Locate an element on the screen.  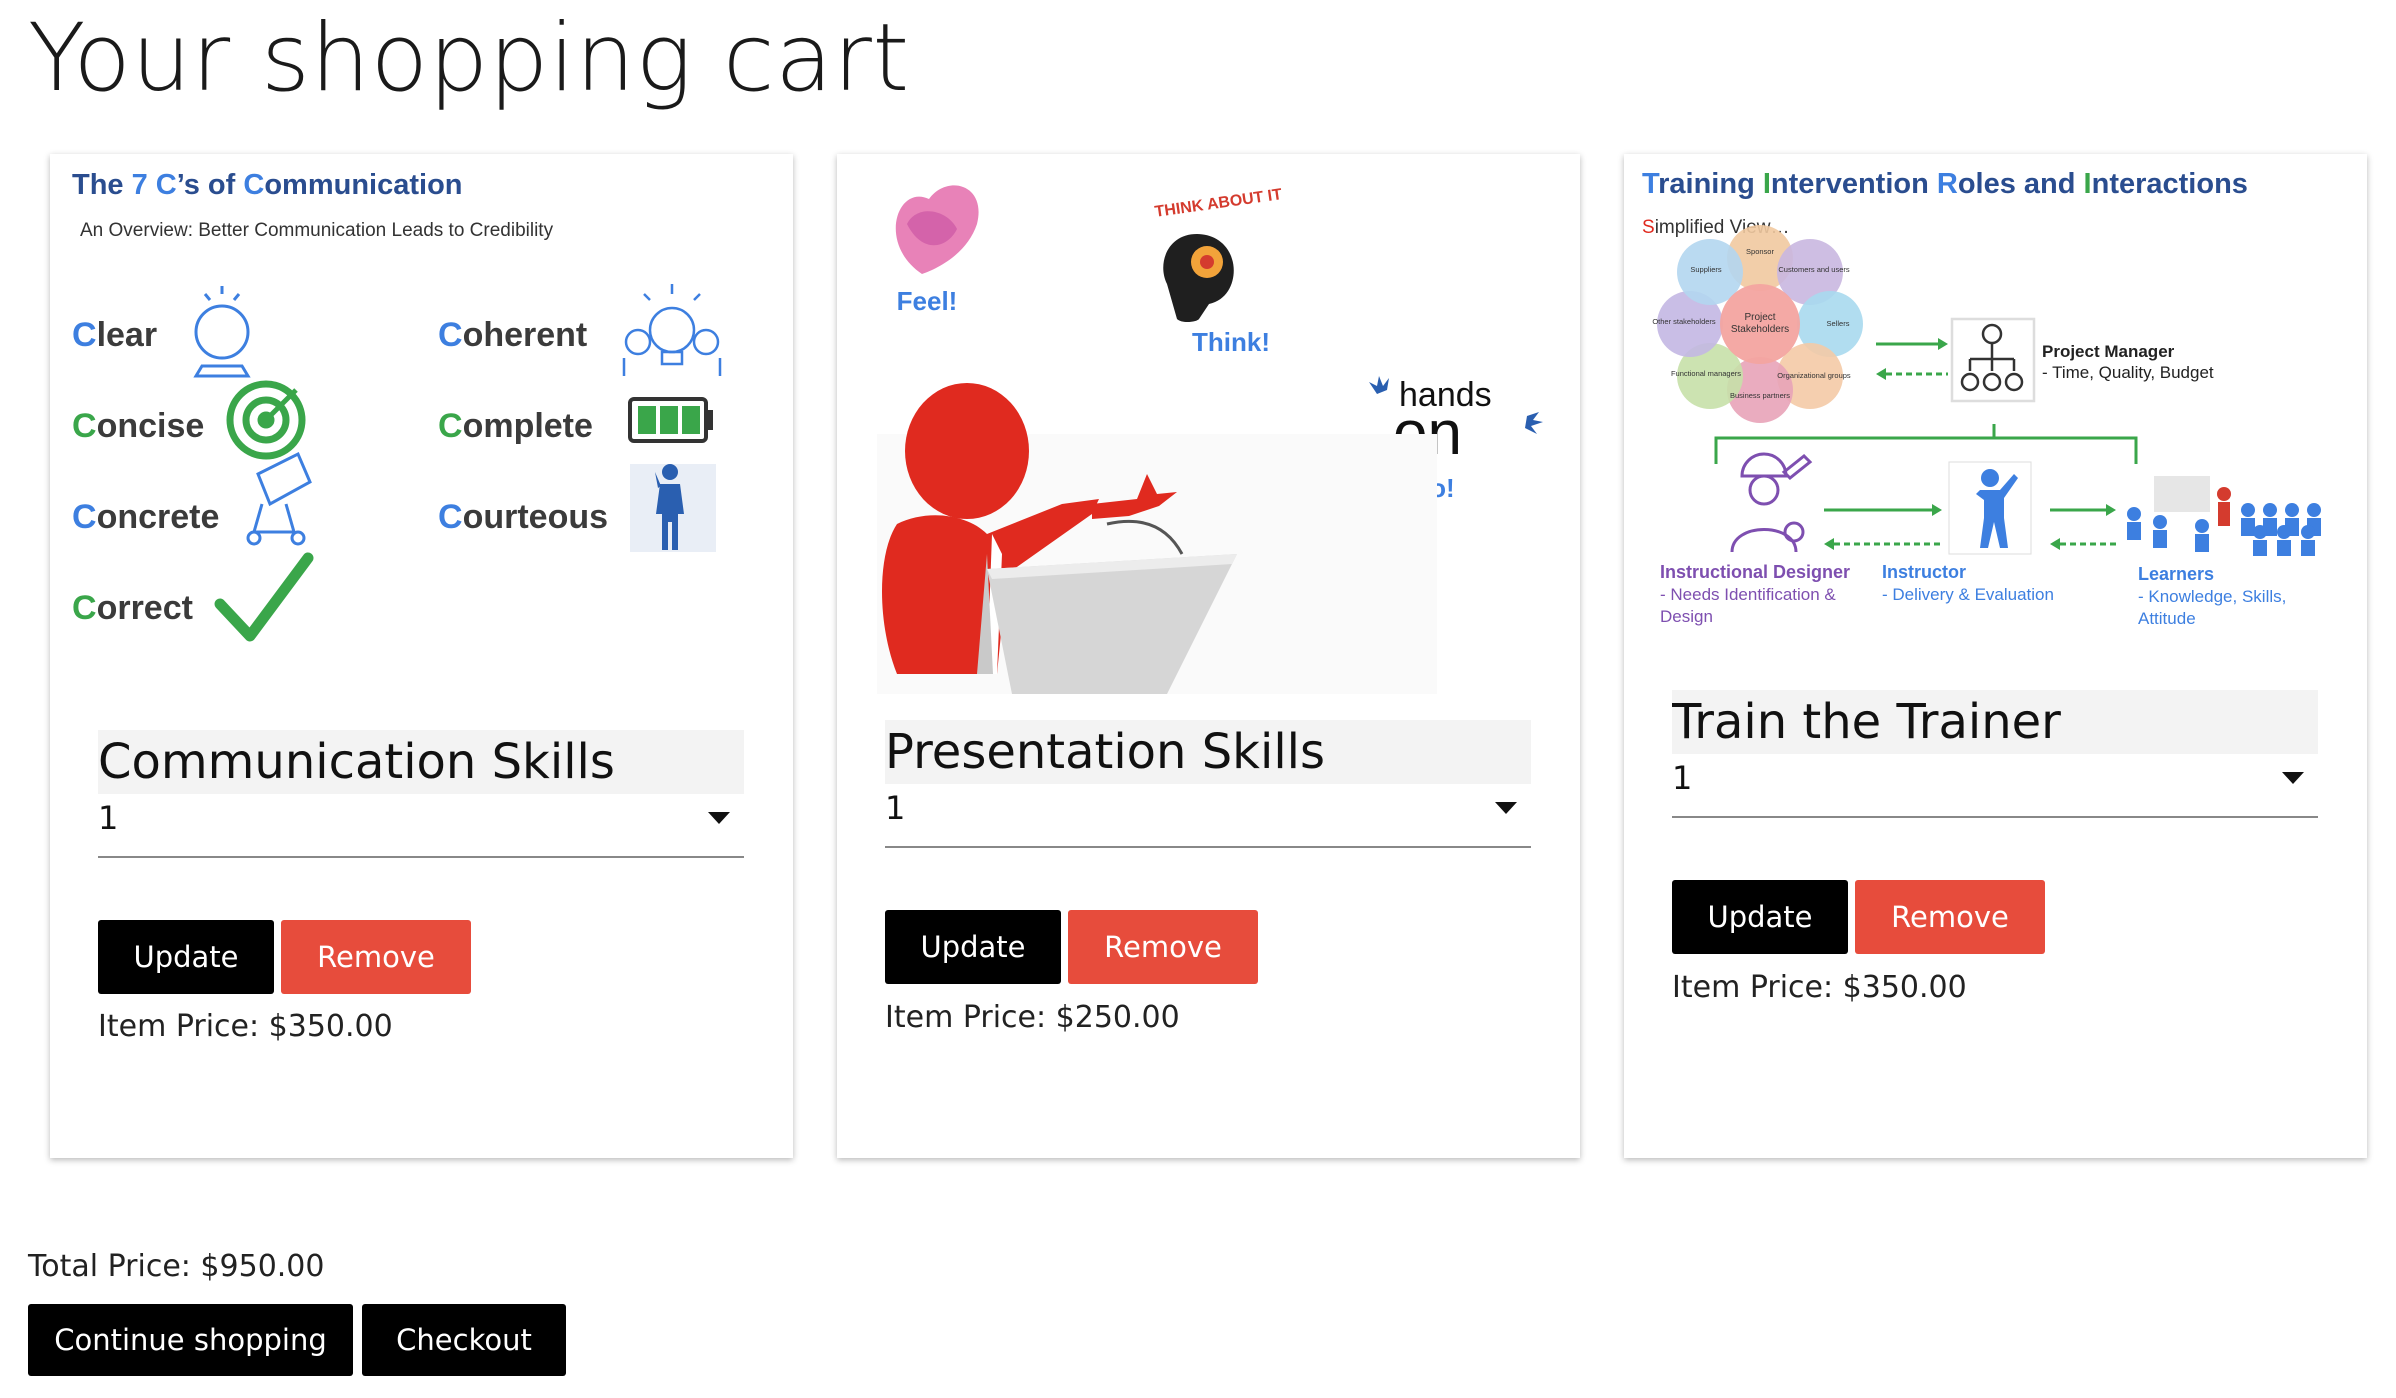
lightbulbs-icon is located at coordinates (672, 330).